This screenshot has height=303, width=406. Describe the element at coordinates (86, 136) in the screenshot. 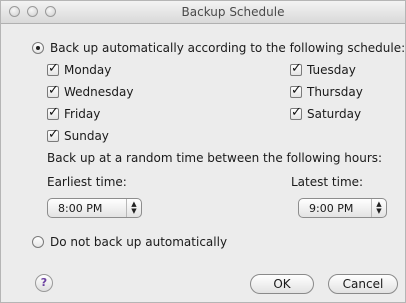

I see `day-label: Sunday` at that location.